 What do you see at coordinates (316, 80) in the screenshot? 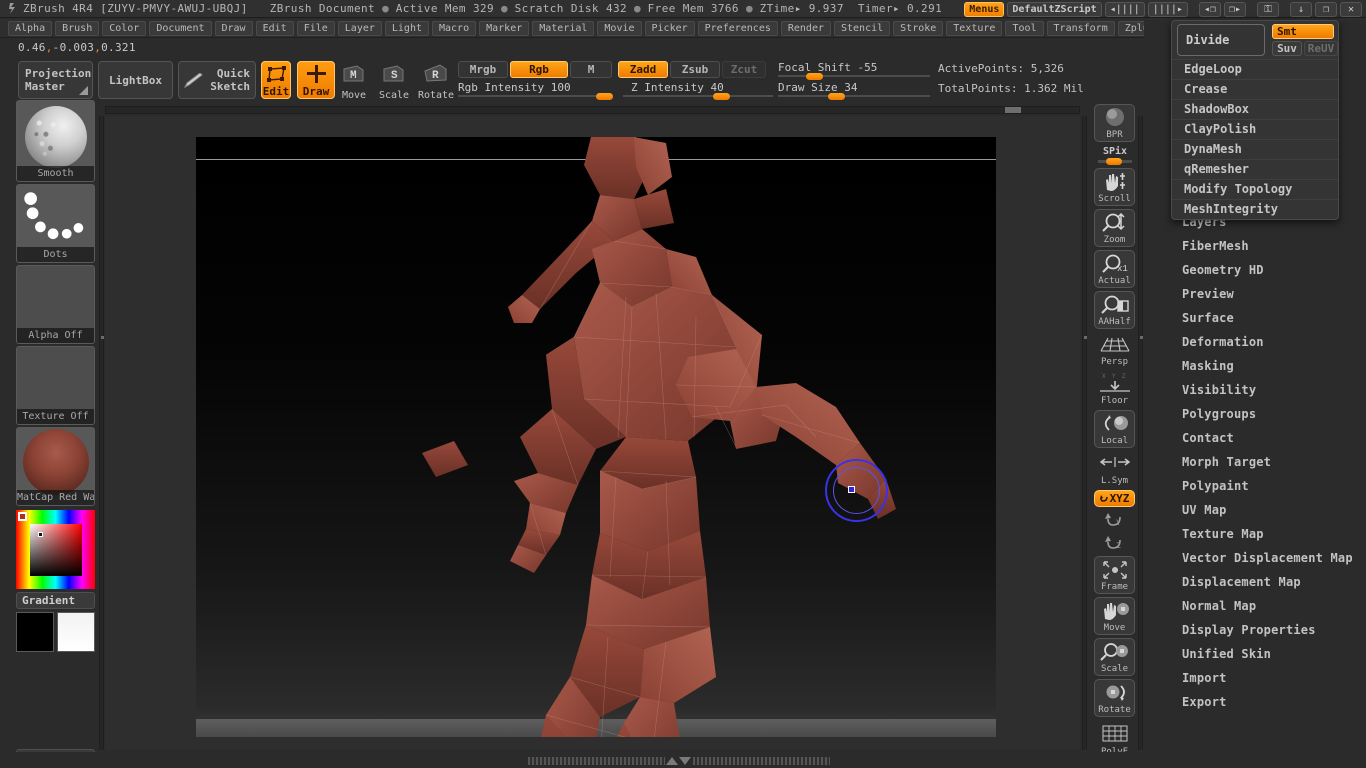
I see `draw-button: Draw` at bounding box center [316, 80].